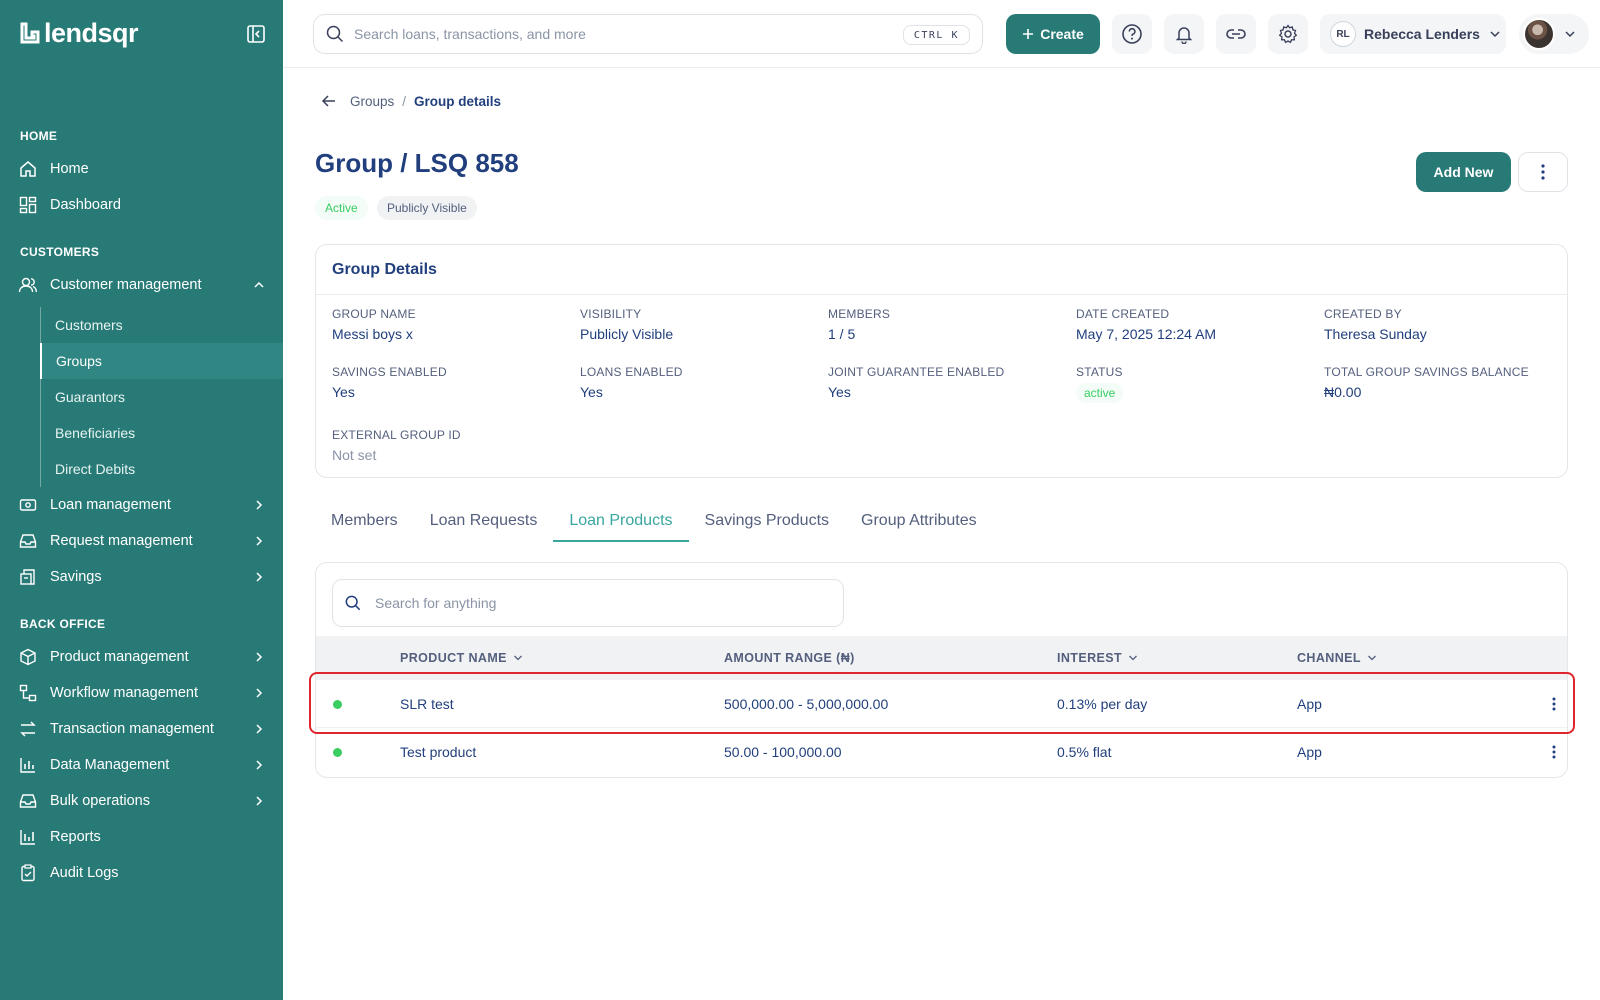  Describe the element at coordinates (1413, 34) in the screenshot. I see `user-menu-button: RL Rebecca Lenders` at that location.